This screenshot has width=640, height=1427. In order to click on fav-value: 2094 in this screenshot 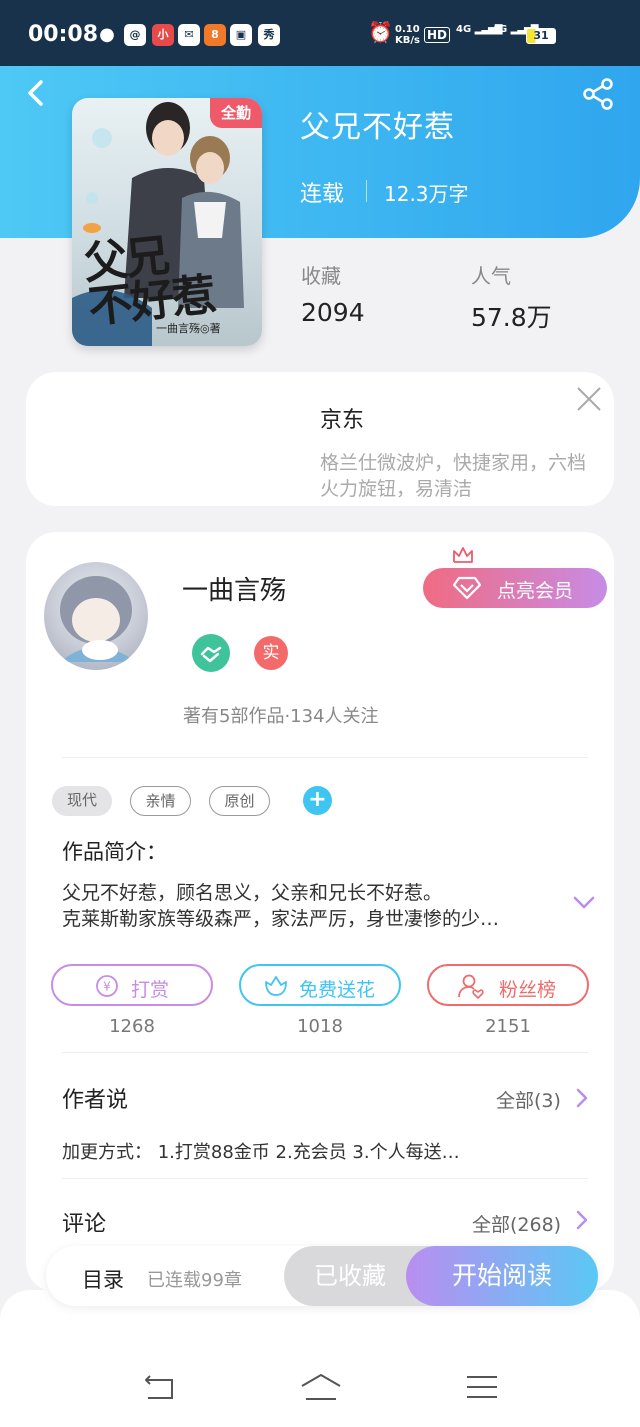, I will do `click(333, 312)`.